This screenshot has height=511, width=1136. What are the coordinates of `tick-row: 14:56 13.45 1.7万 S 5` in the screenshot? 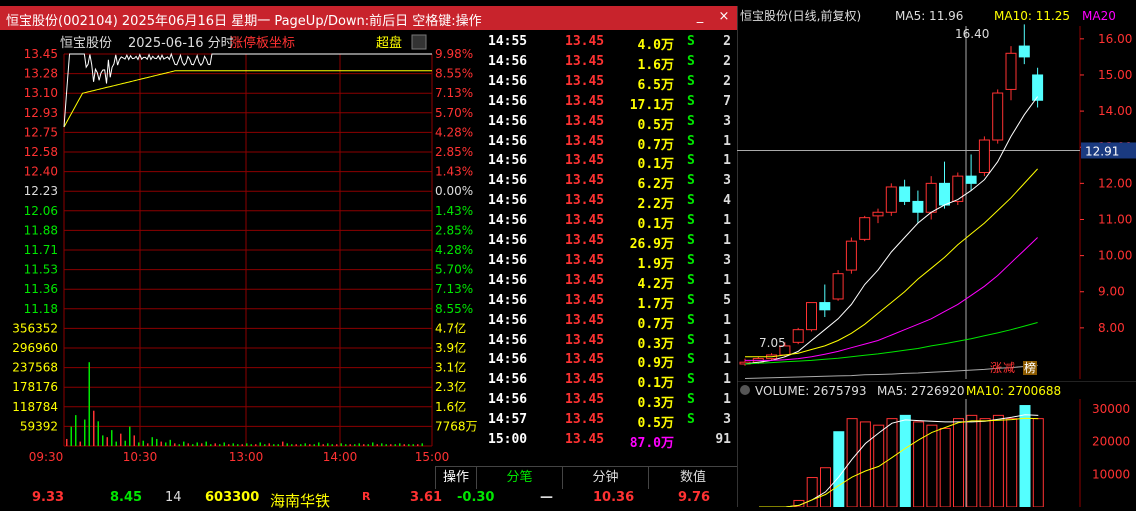 It's located at (611, 301).